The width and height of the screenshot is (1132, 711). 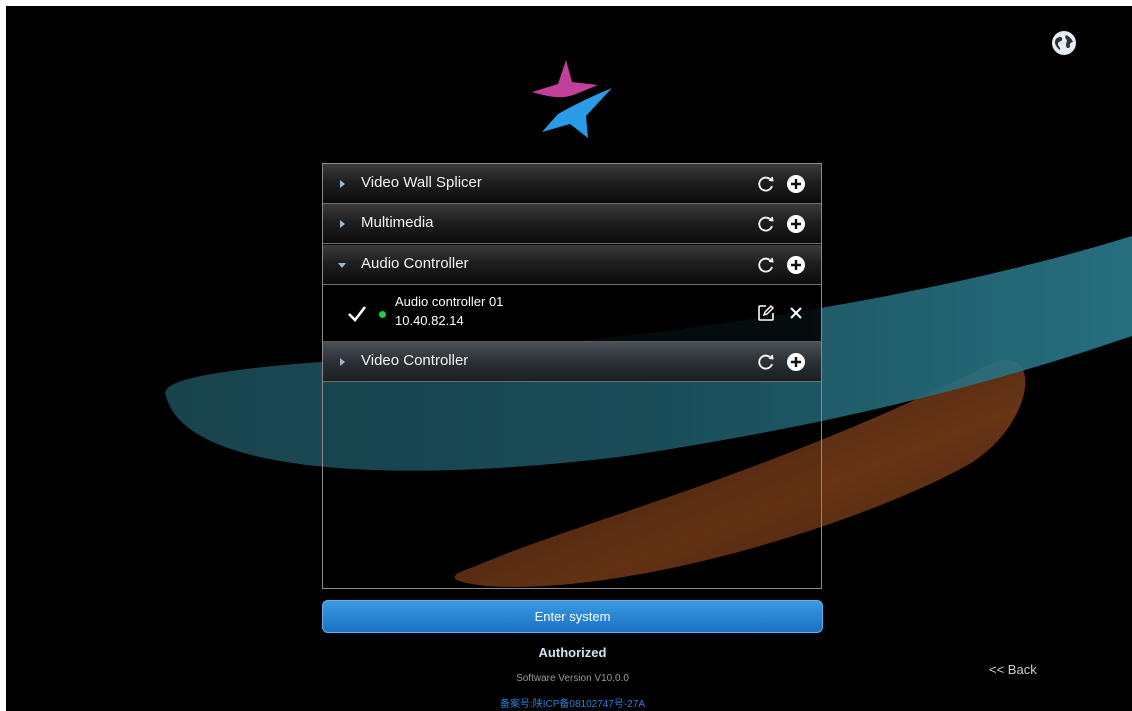 I want to click on software-version: Software Version V10.0.0, so click(x=572, y=678).